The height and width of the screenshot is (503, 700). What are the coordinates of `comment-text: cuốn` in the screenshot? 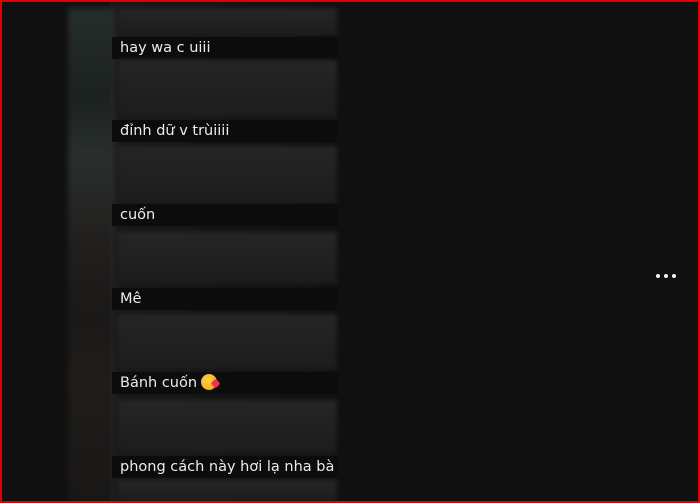 It's located at (224, 215).